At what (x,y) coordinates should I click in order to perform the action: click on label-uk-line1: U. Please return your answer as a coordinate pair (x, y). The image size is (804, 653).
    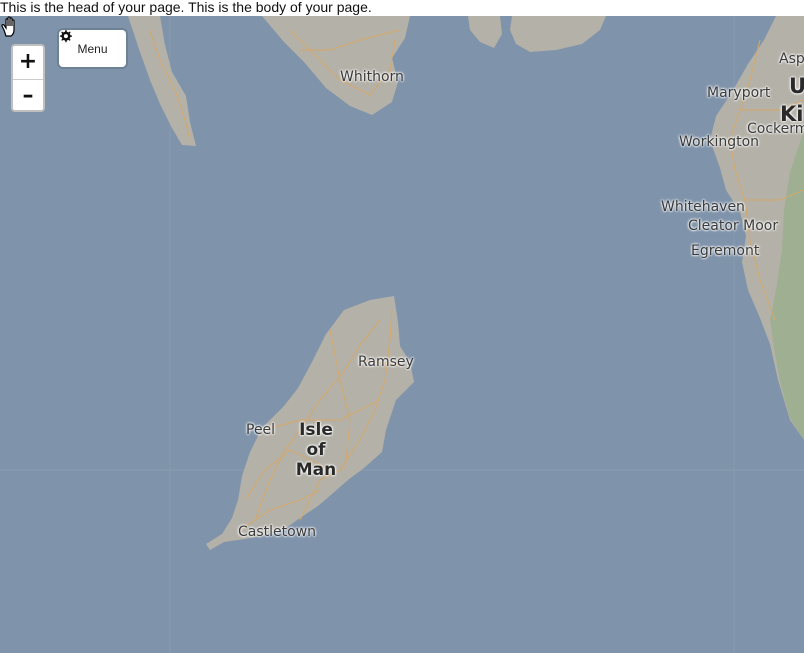
    Looking at the image, I should click on (796, 86).